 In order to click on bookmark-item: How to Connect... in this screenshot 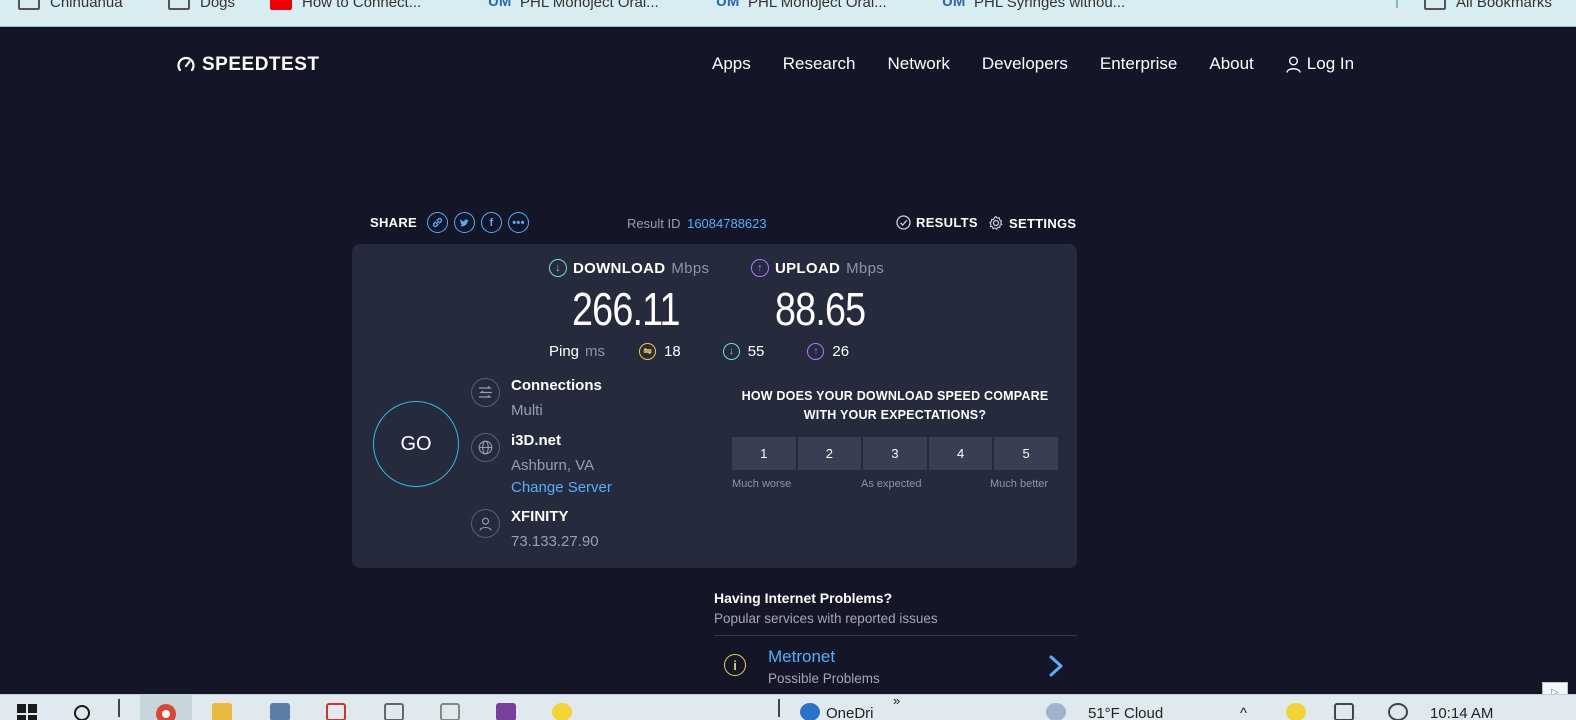, I will do `click(345, 6)`.